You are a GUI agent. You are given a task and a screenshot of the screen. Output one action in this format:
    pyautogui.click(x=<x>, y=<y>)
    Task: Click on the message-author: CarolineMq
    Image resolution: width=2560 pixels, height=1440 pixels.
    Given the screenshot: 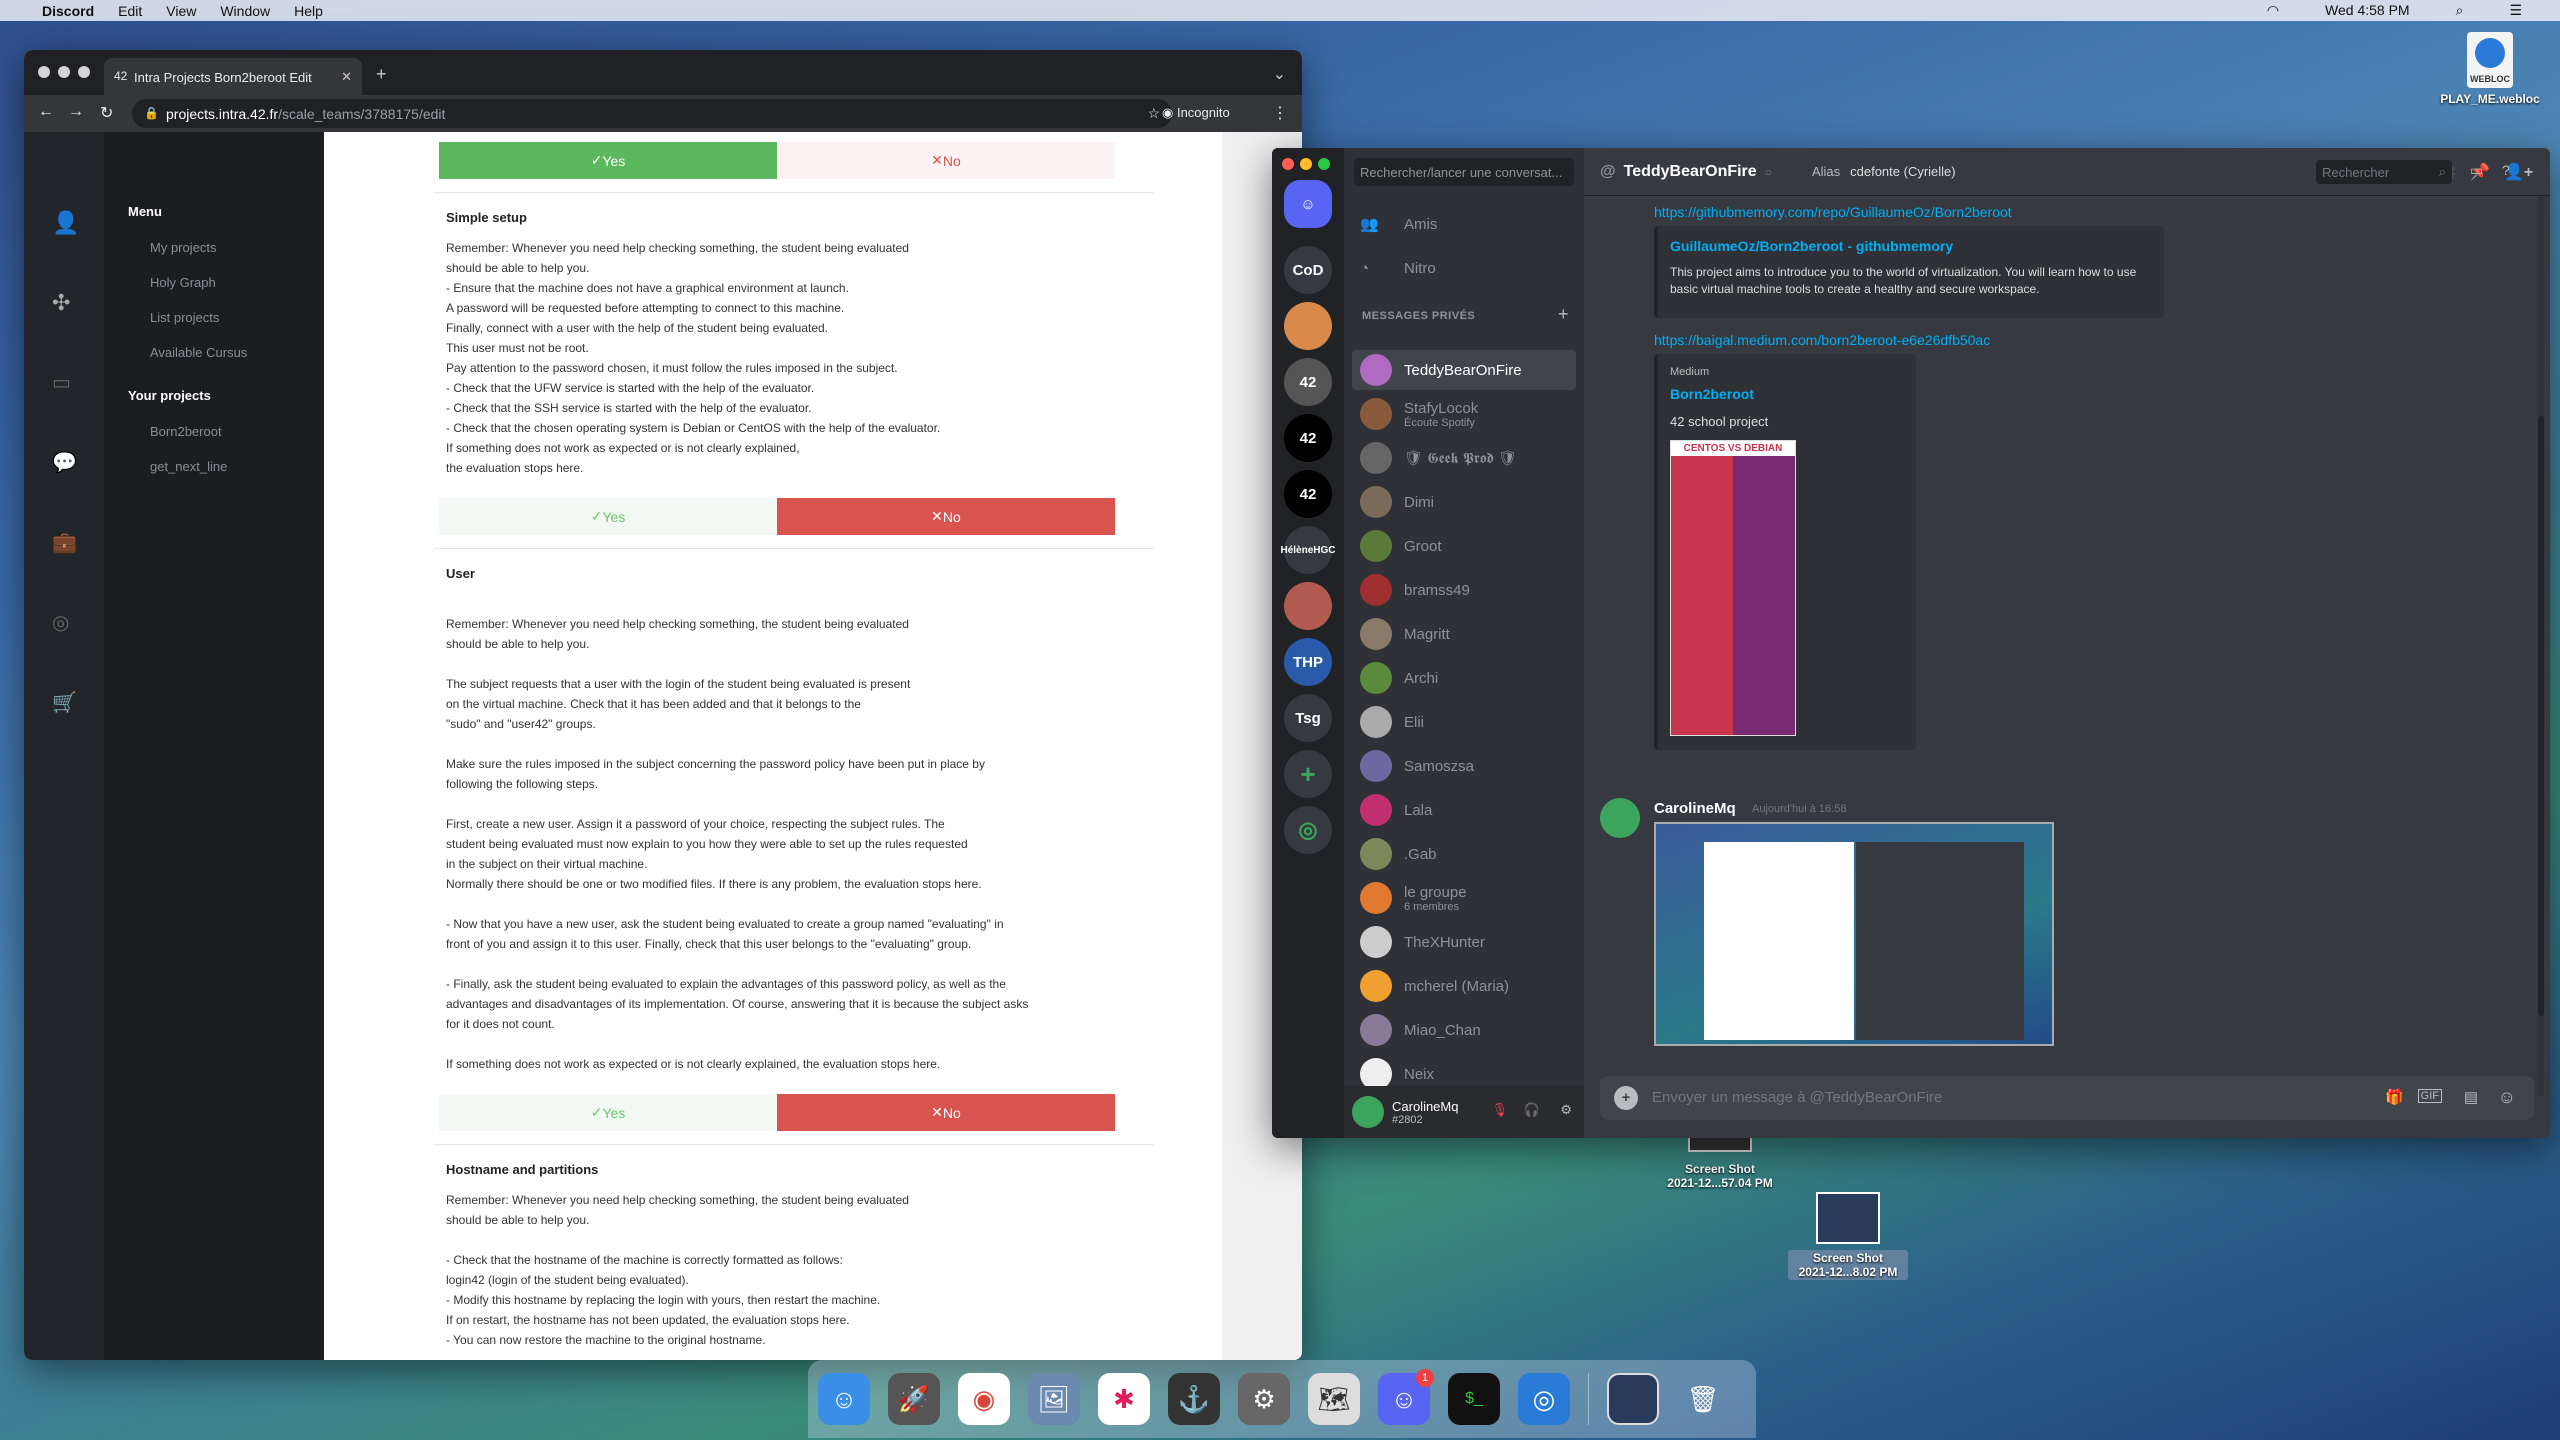 What is the action you would take?
    pyautogui.click(x=1695, y=808)
    